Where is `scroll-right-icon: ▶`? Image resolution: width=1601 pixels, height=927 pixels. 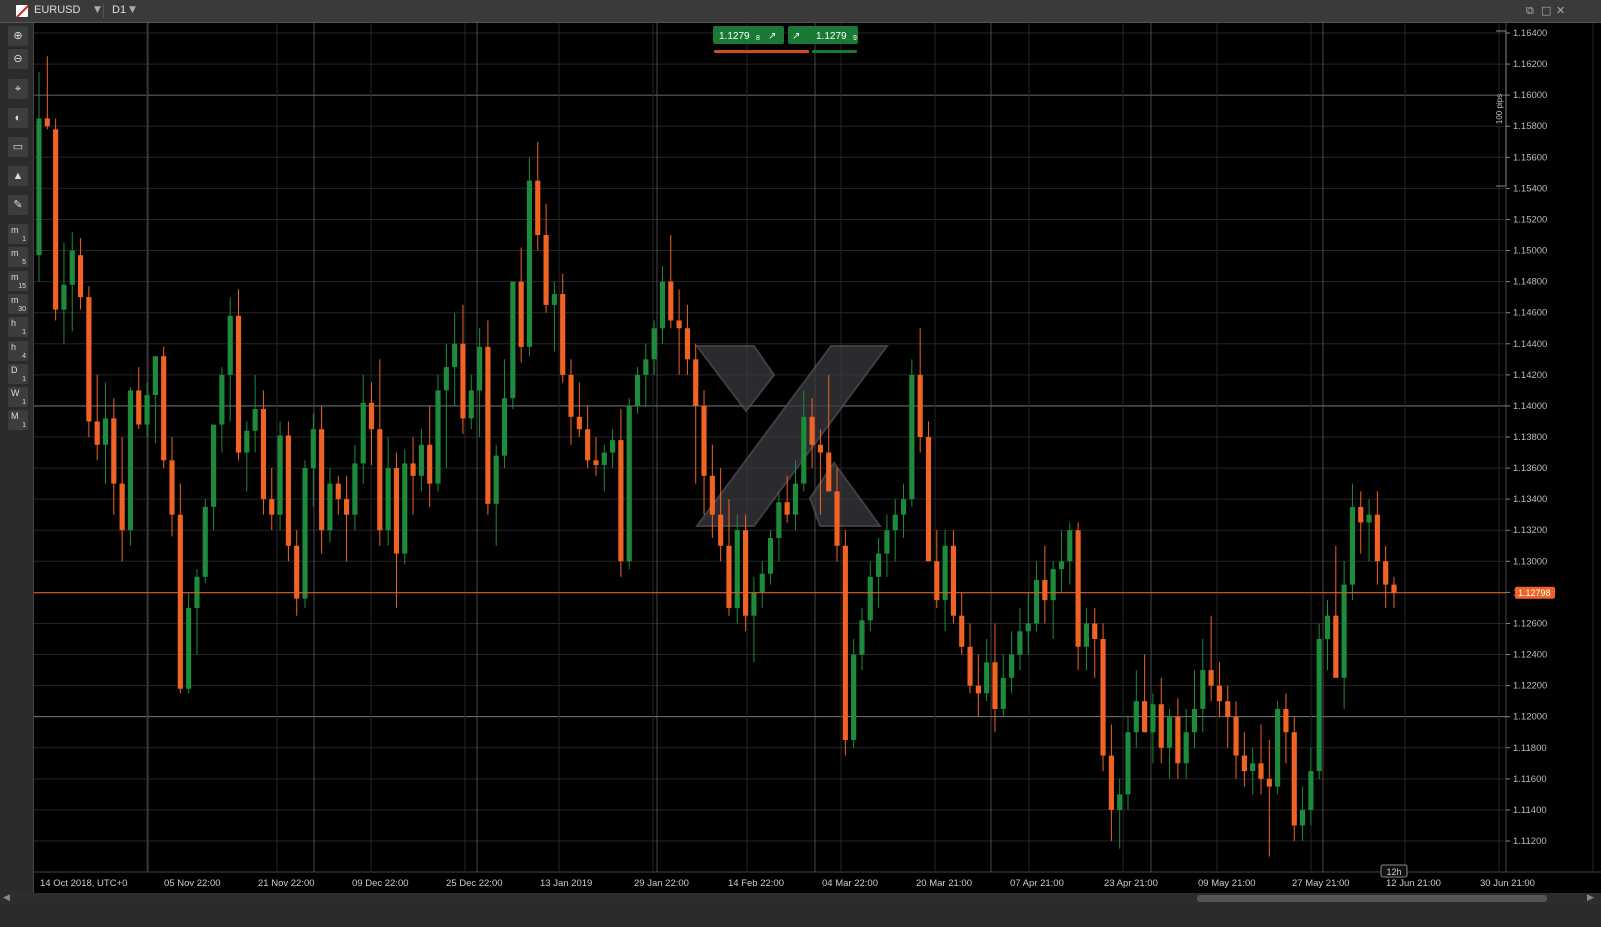
scroll-right-icon: ▶ is located at coordinates (1590, 898).